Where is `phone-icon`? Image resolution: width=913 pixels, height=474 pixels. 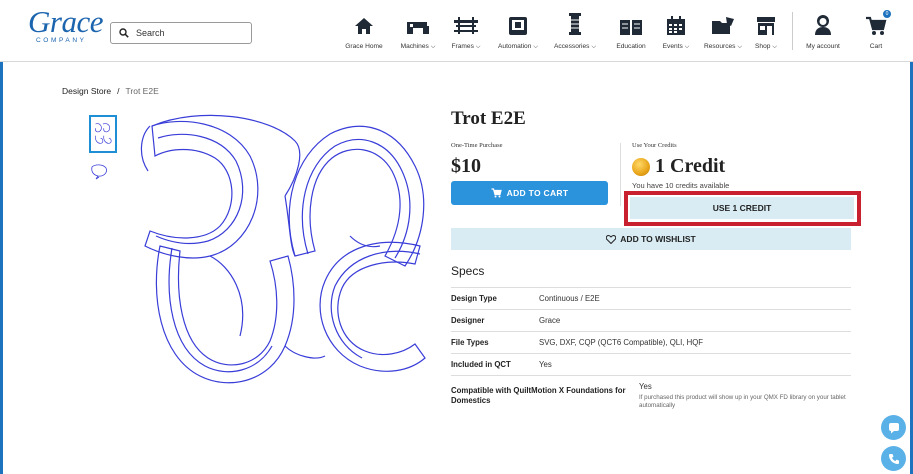 phone-icon is located at coordinates (893, 458).